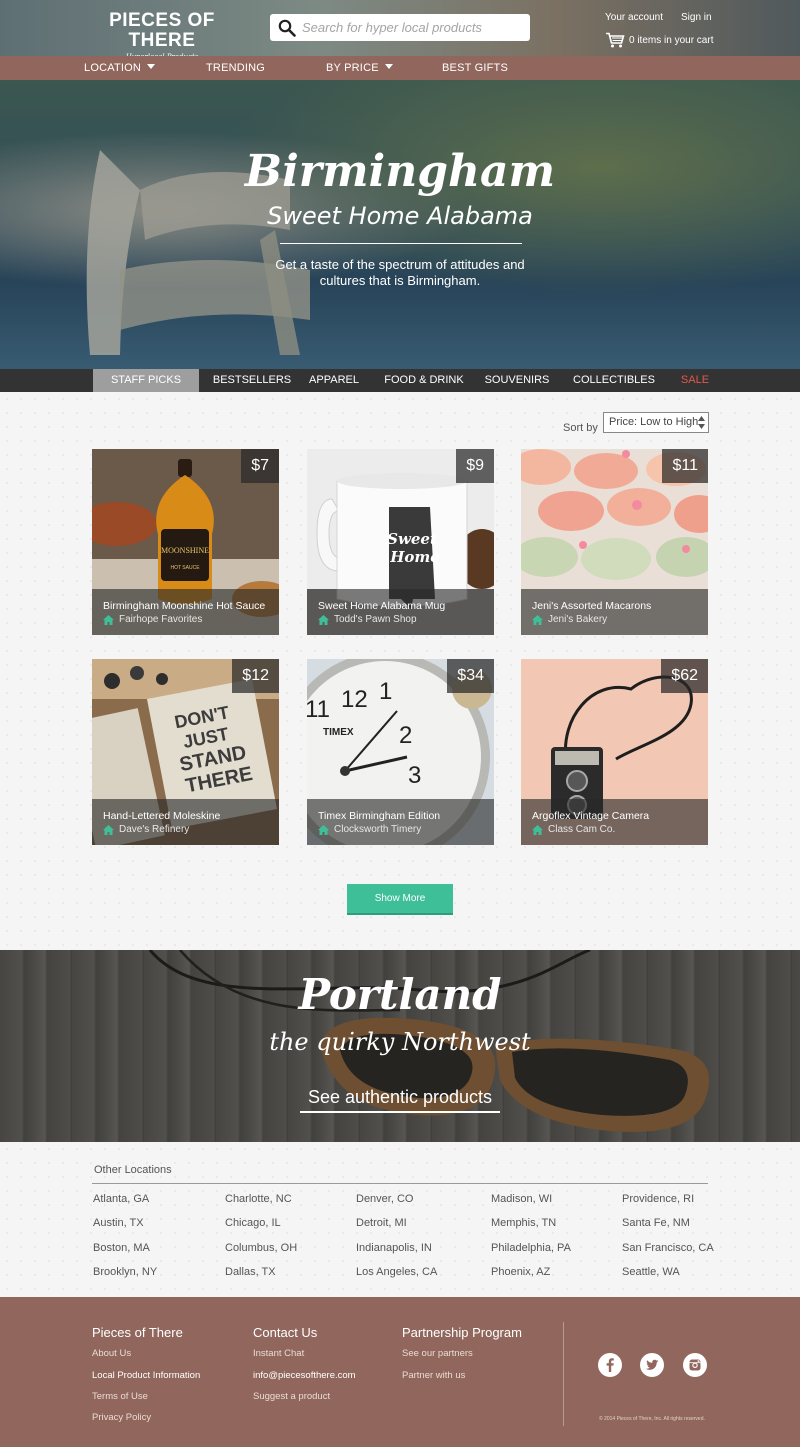 The width and height of the screenshot is (800, 1447). I want to click on instagram-button, so click(695, 1365).